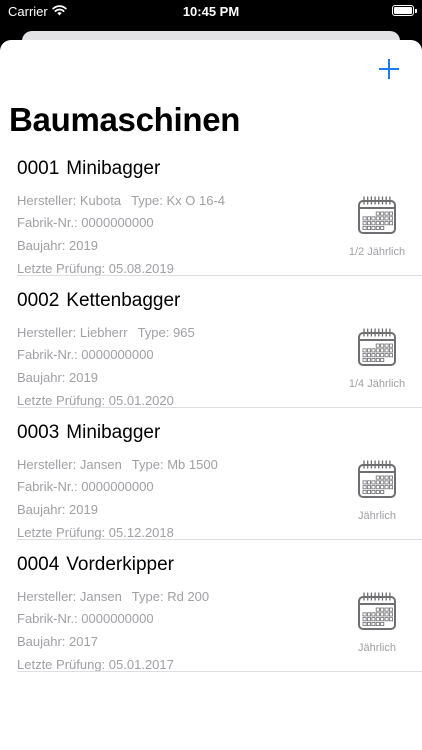  I want to click on machine-number: 0004, so click(38, 564).